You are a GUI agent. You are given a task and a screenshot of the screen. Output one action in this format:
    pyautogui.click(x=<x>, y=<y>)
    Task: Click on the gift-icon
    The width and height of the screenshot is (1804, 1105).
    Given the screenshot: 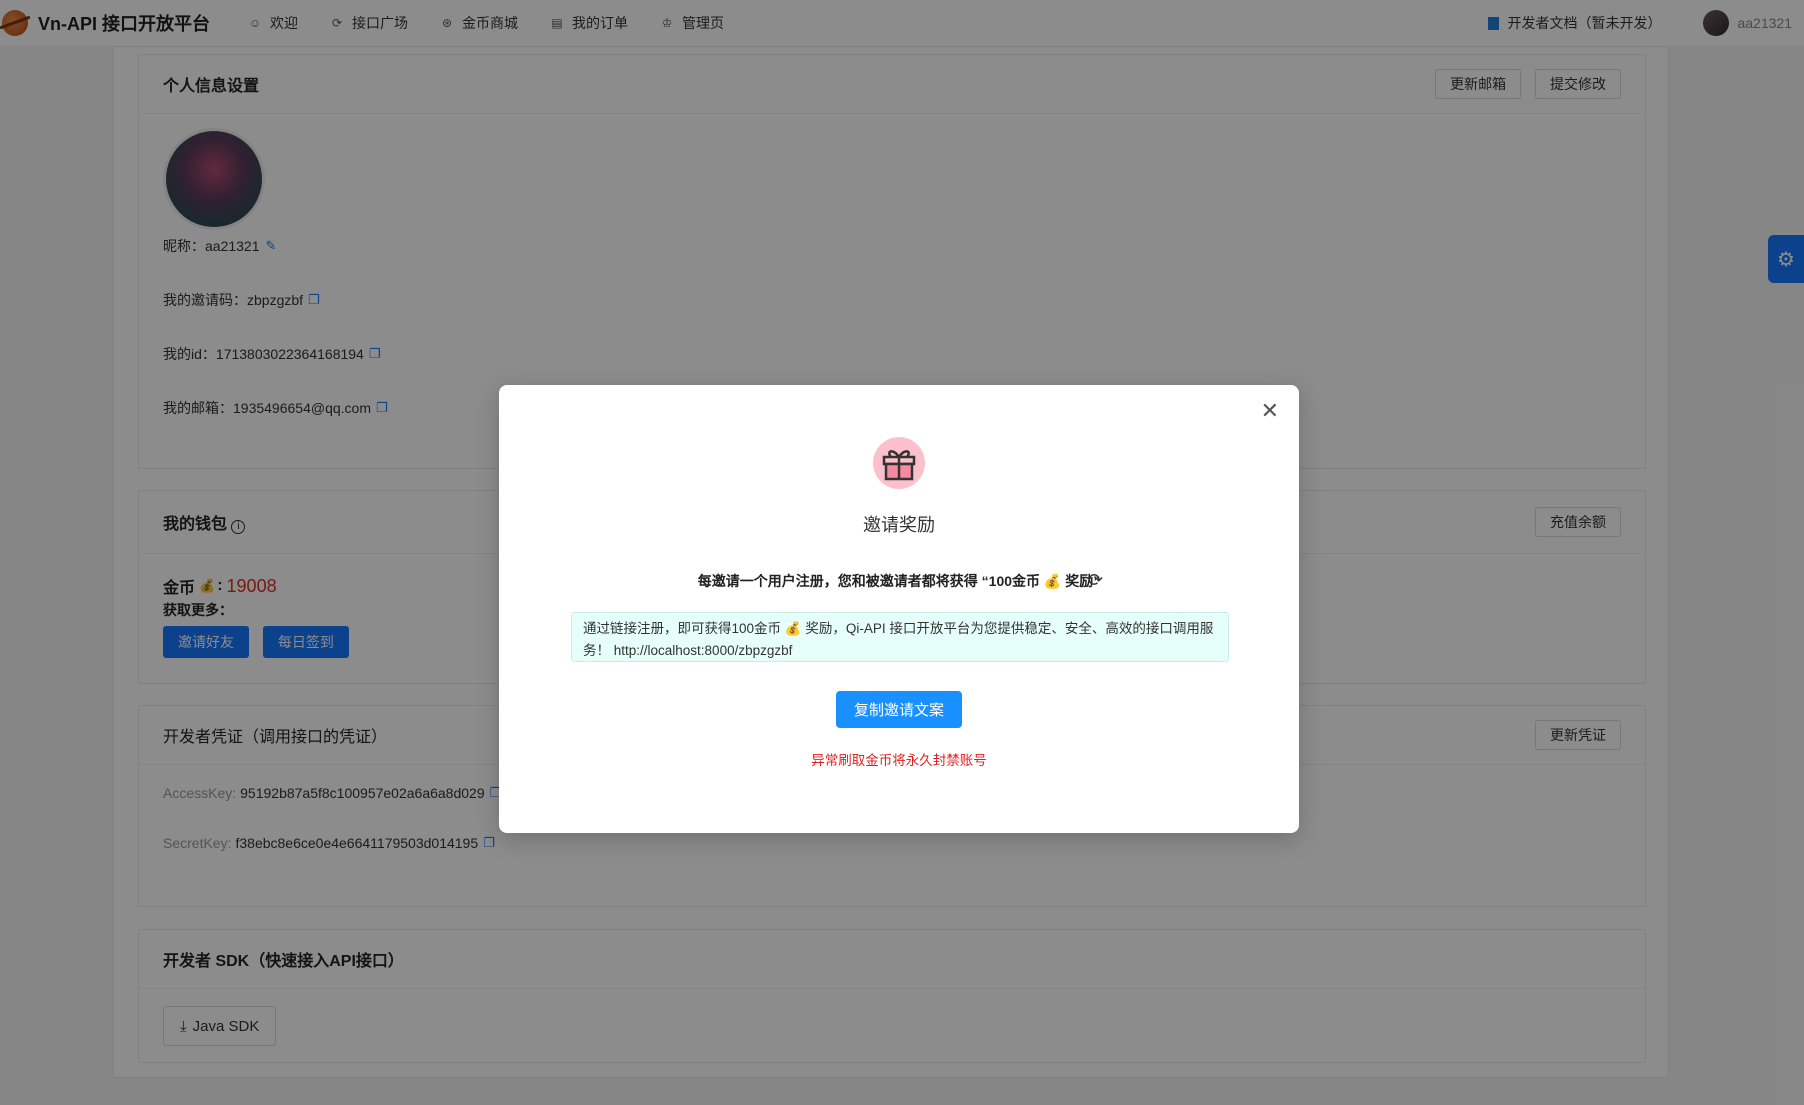 What is the action you would take?
    pyautogui.click(x=899, y=463)
    